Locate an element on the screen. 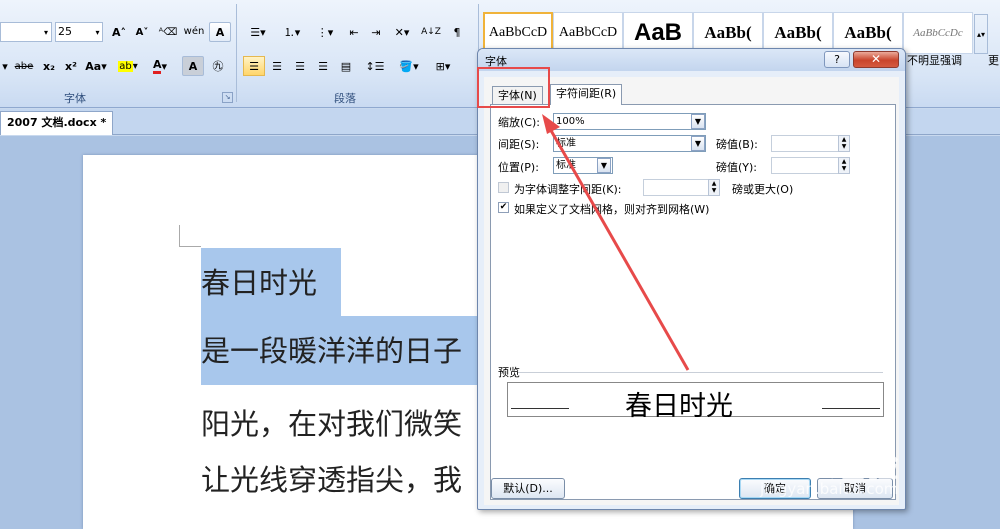 This screenshot has height=529, width=1000. watermark-url: jingyan.baidu.com is located at coordinates (829, 489).